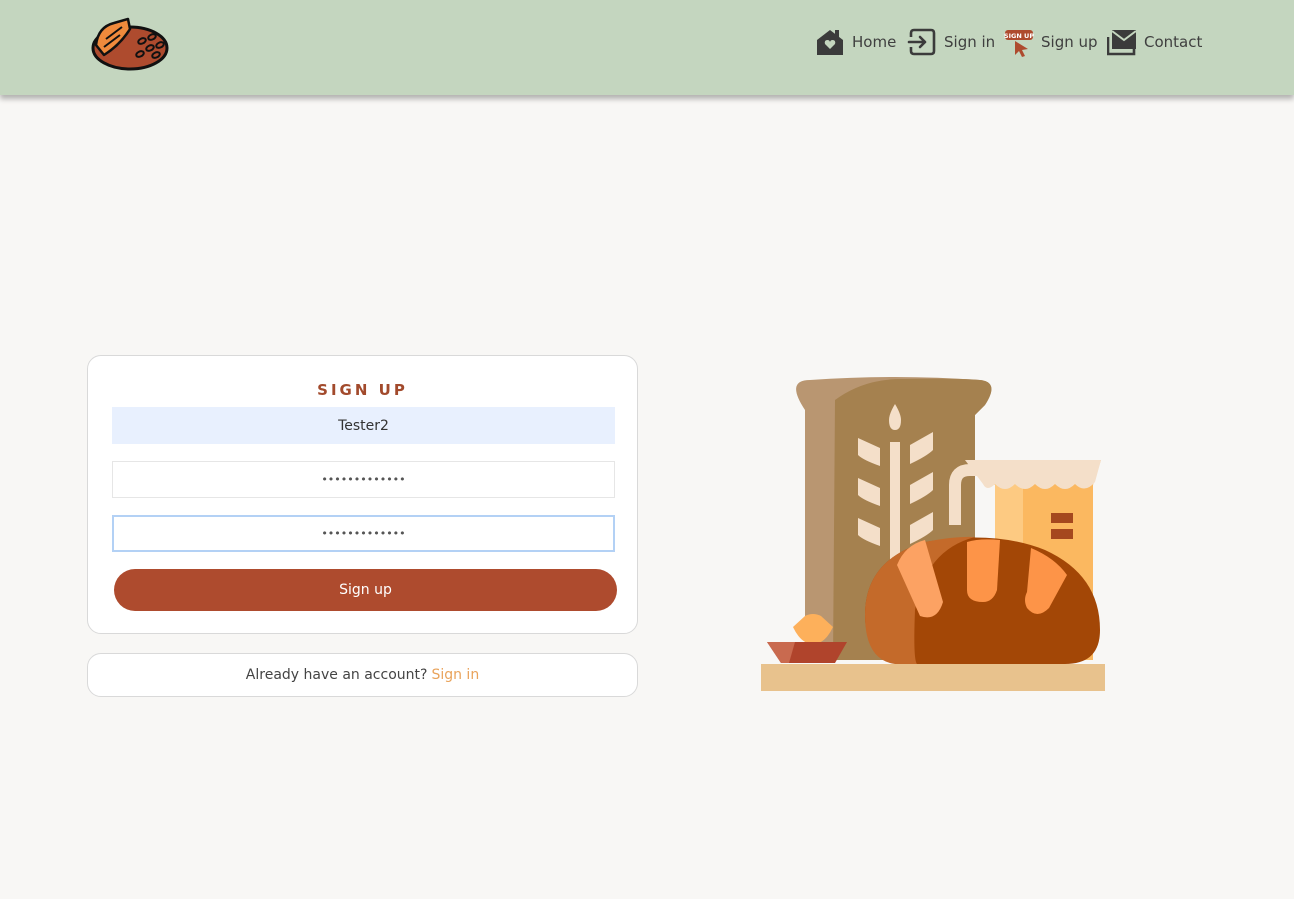  I want to click on nav-sign-in: Sign in, so click(951, 42).